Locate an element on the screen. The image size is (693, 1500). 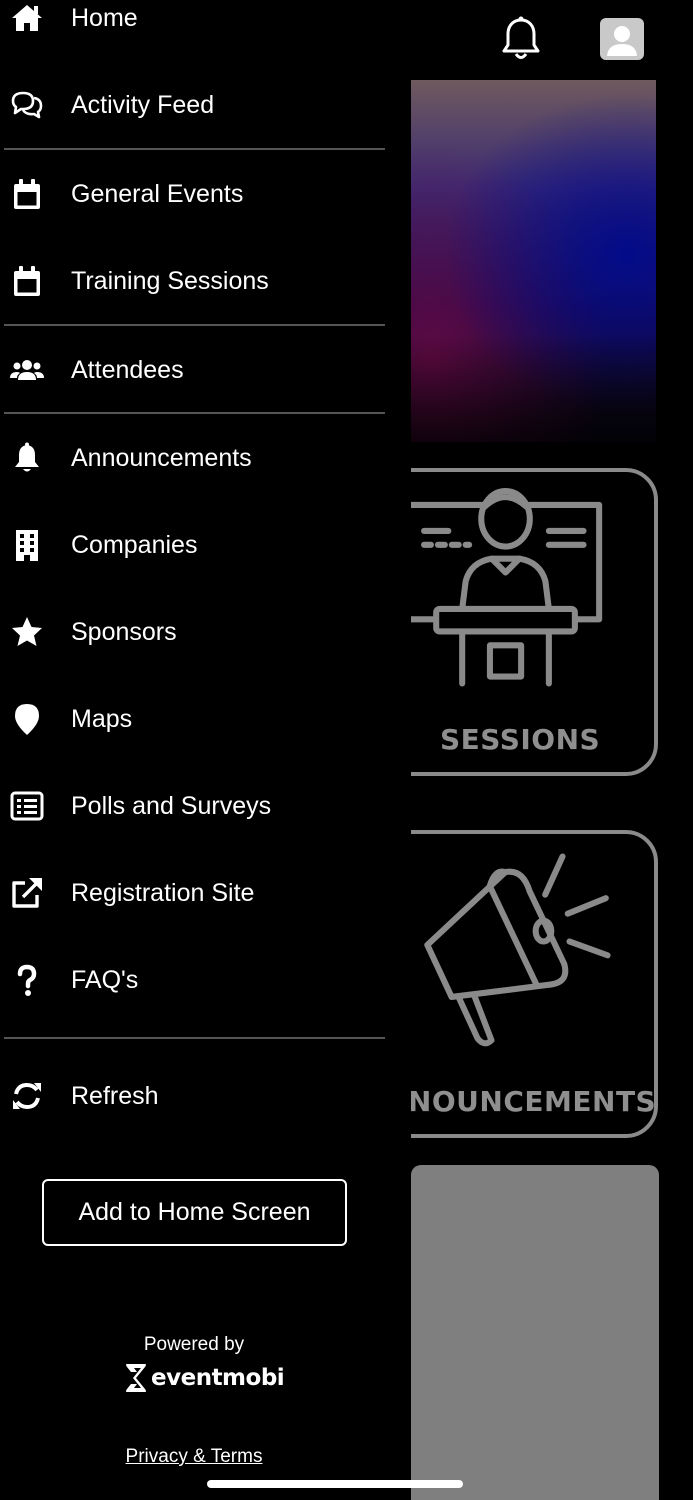
bell-icon is located at coordinates (27, 458).